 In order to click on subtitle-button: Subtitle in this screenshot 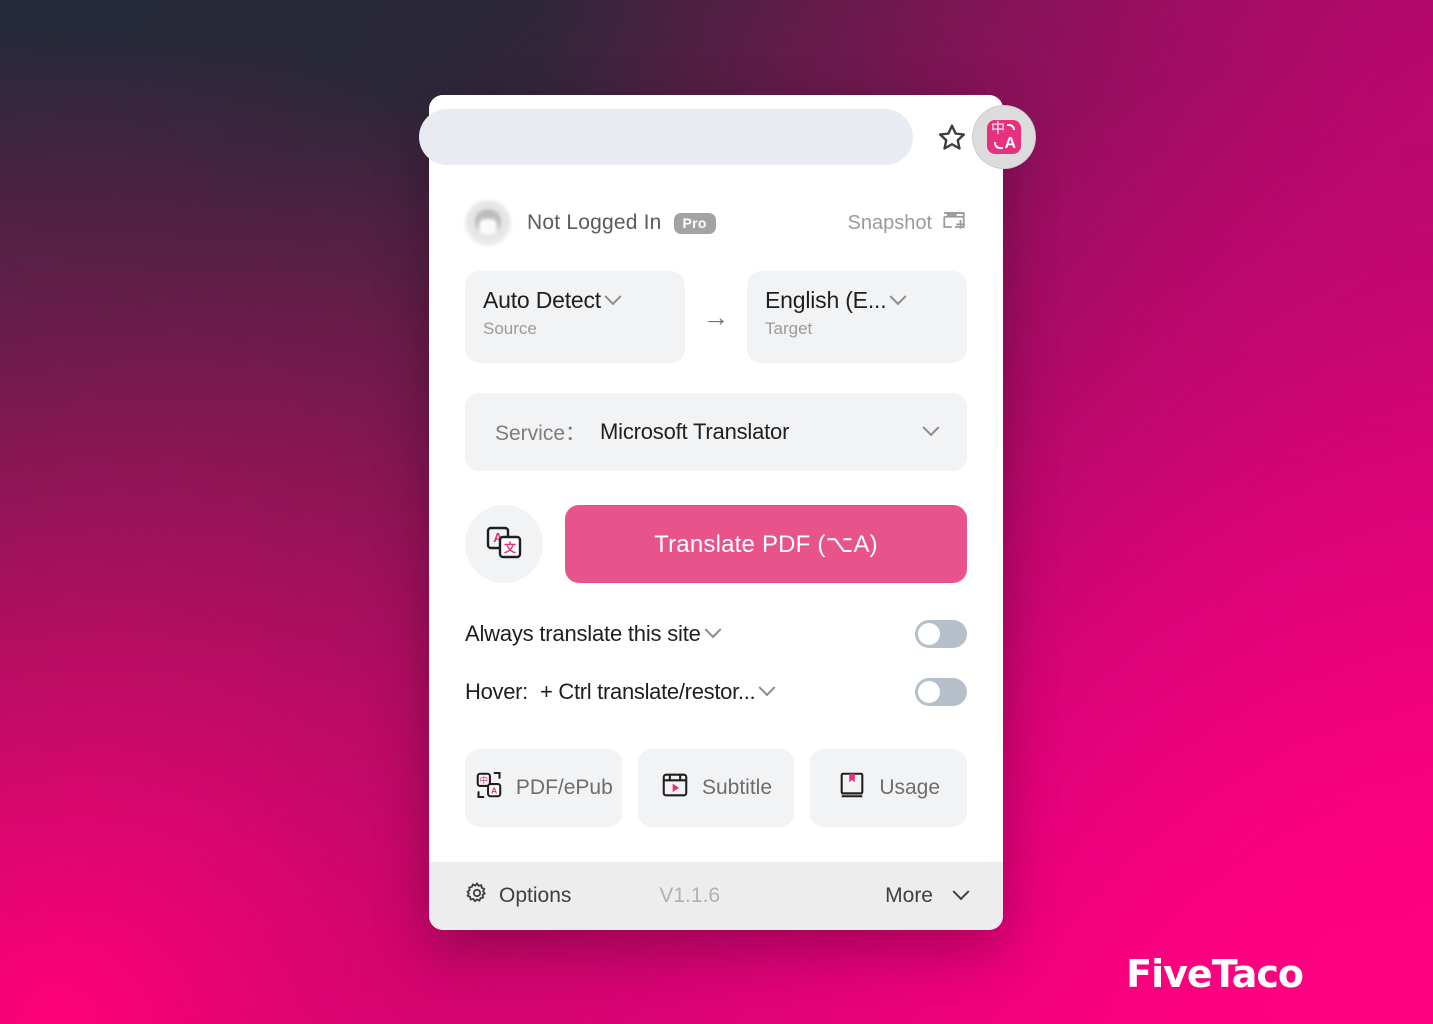, I will do `click(716, 788)`.